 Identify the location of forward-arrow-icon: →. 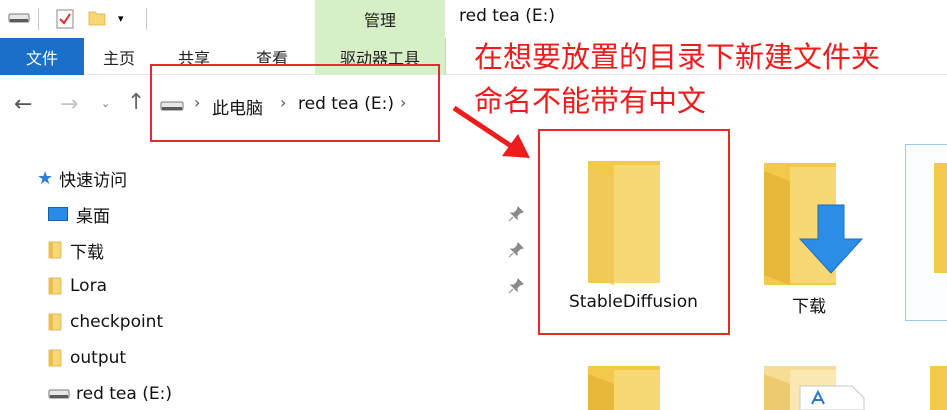
(69, 104).